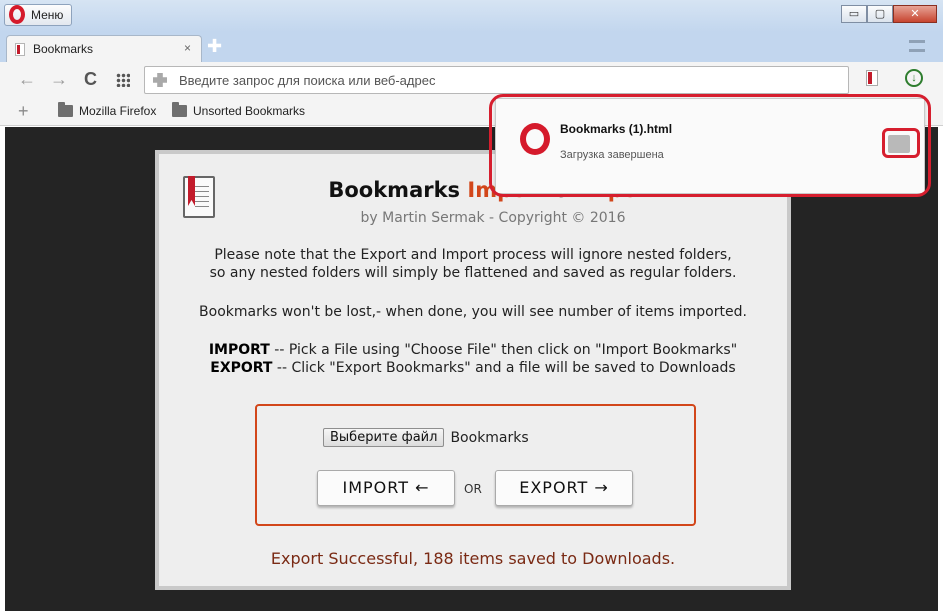 The image size is (943, 614). Describe the element at coordinates (899, 144) in the screenshot. I see `open-folder-icon` at that location.